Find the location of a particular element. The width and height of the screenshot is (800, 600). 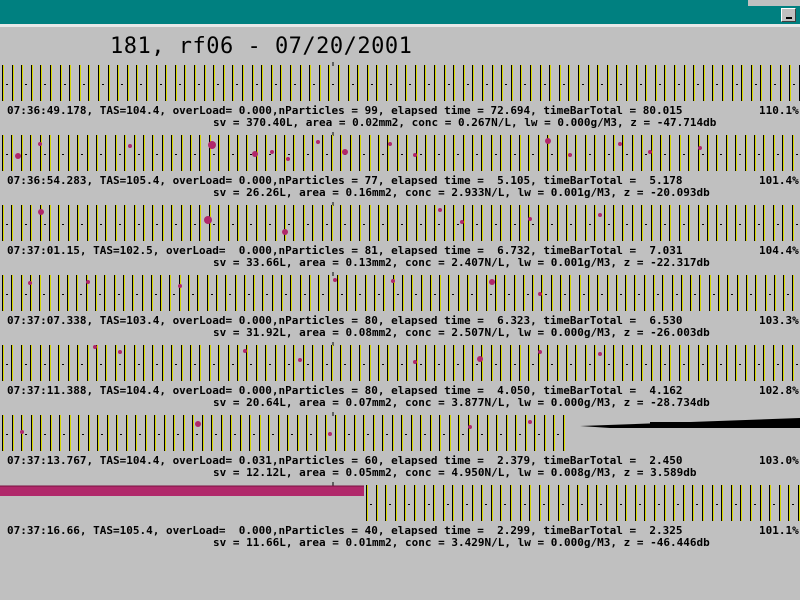

minimize-button is located at coordinates (788, 15).